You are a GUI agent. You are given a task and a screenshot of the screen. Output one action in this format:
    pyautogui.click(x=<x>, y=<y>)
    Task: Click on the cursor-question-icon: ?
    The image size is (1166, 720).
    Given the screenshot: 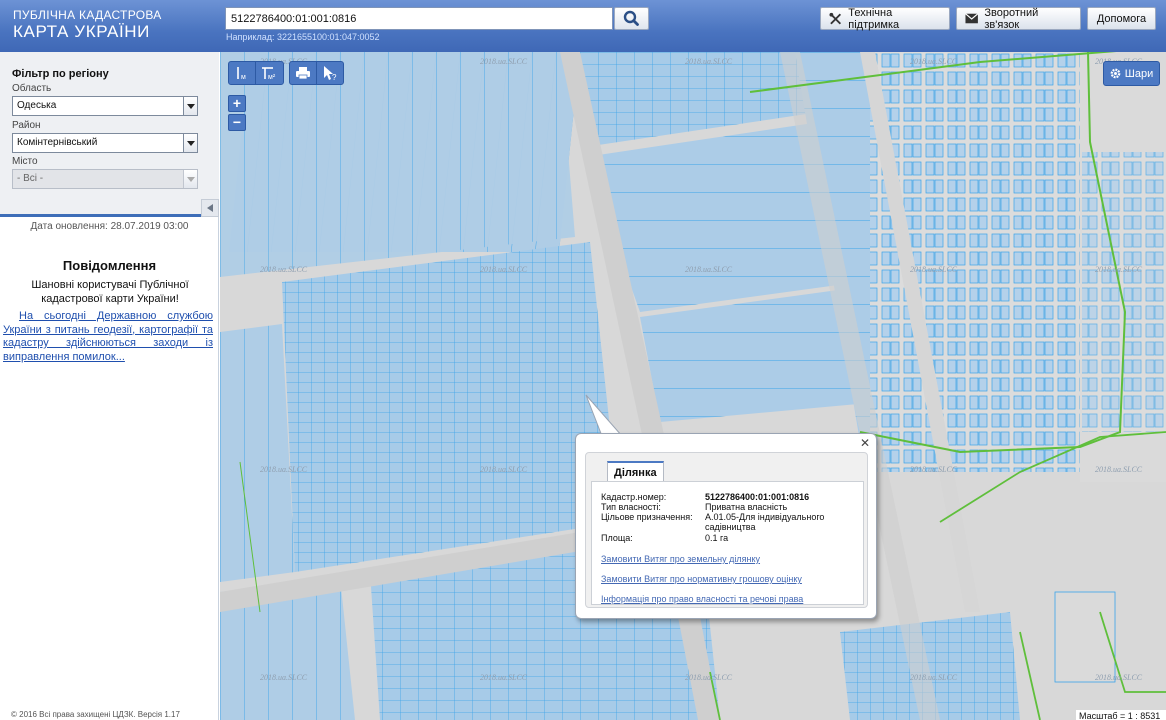 What is the action you would take?
    pyautogui.click(x=330, y=73)
    